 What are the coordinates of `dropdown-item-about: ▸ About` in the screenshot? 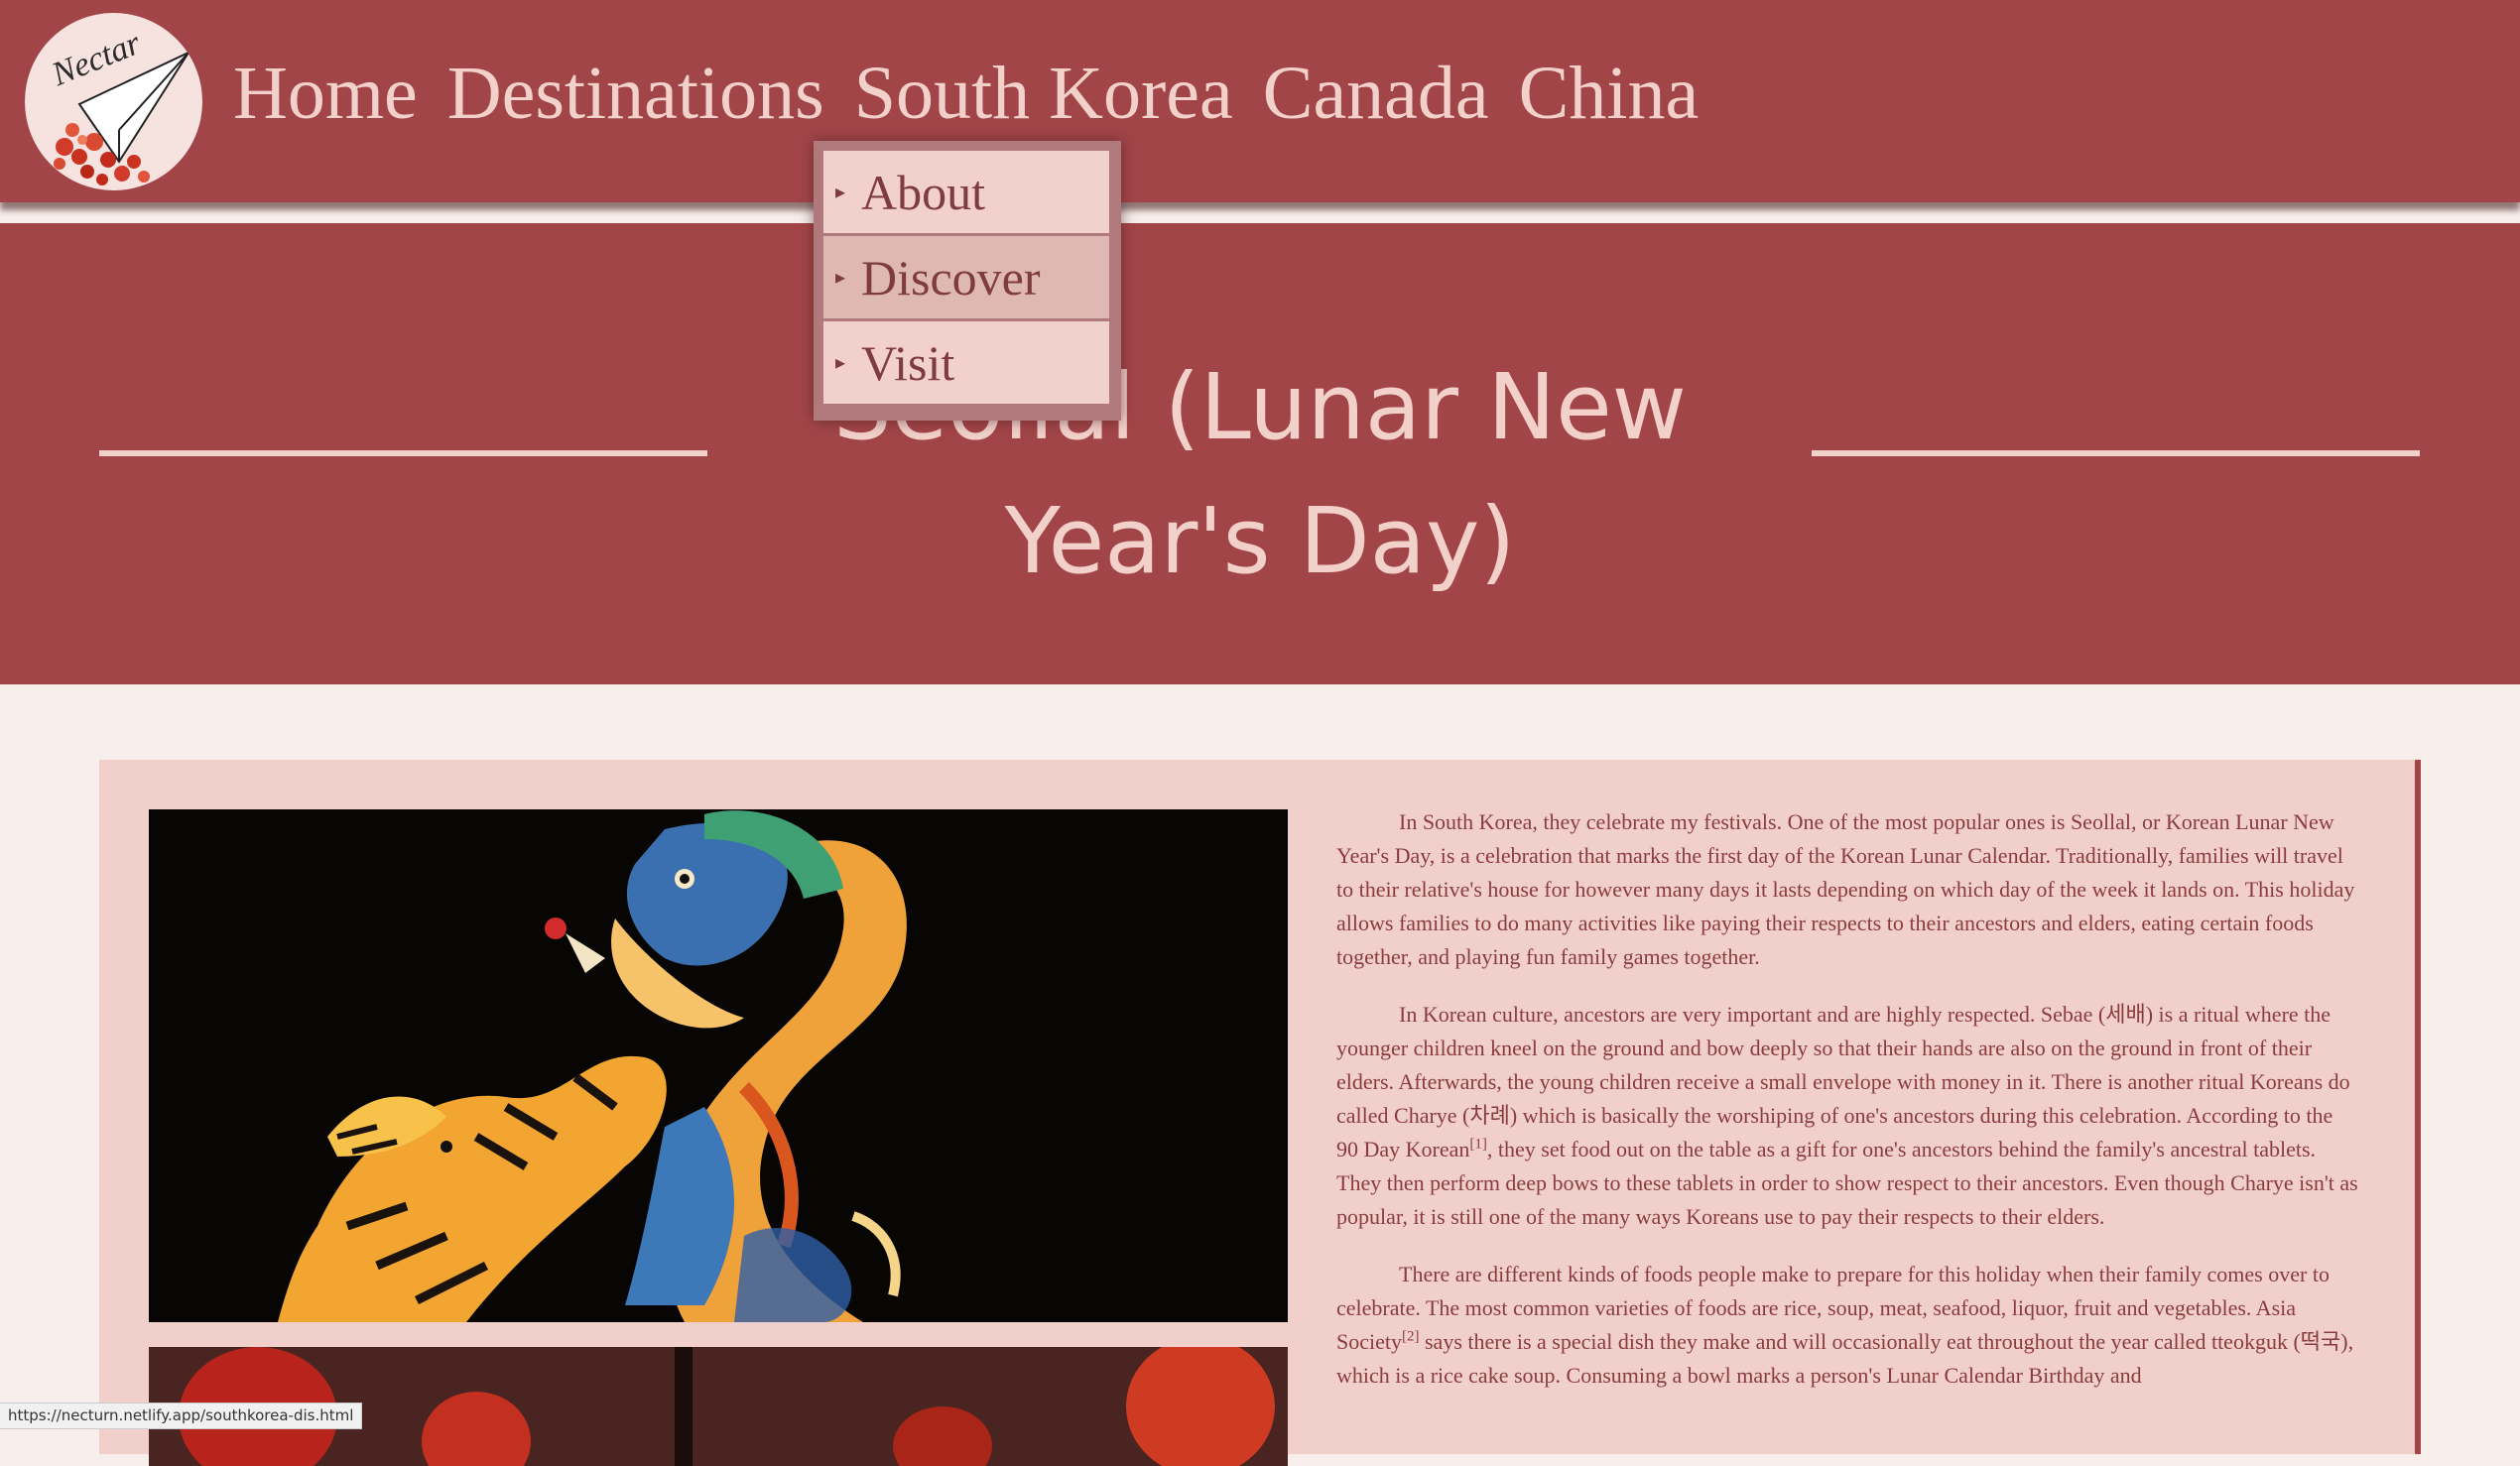 It's located at (966, 192).